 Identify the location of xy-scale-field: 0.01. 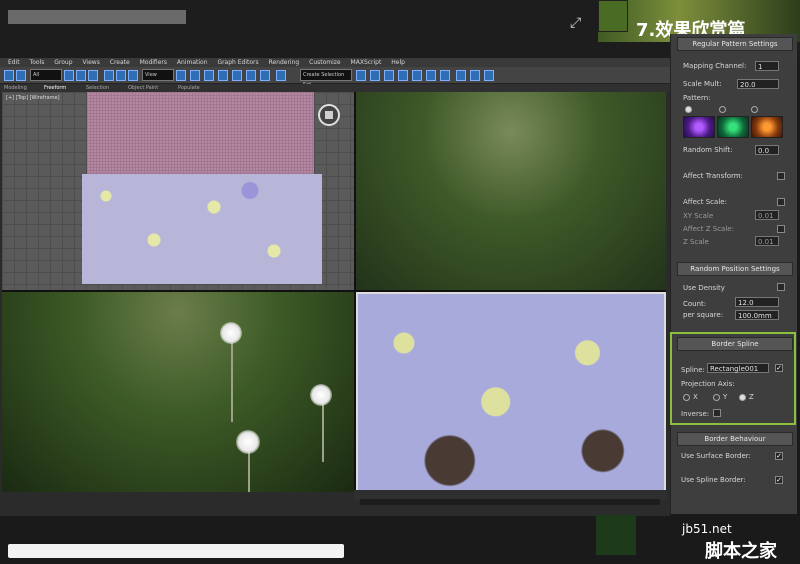
(767, 215).